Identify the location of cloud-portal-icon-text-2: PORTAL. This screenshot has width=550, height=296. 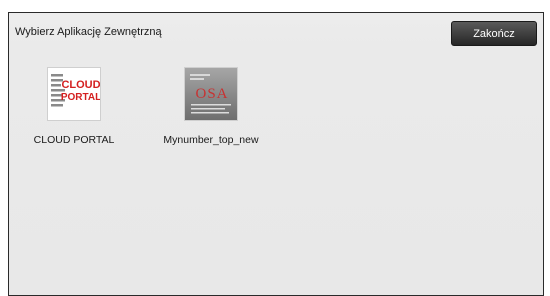
(80, 97).